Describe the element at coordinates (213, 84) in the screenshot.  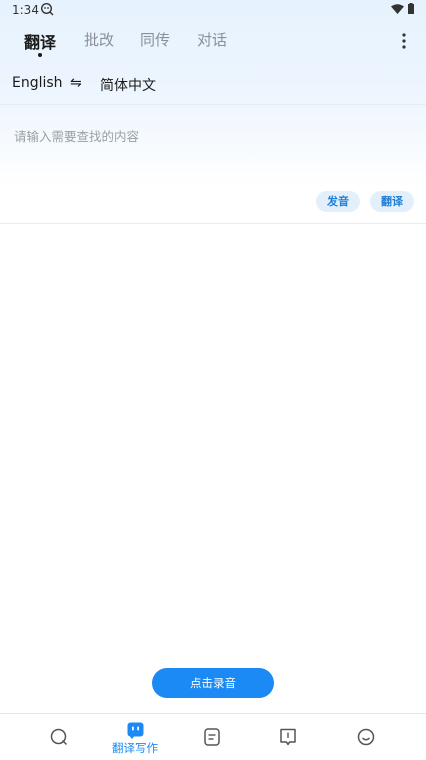
I see `language-selector: English ⇋ 简体中文` at that location.